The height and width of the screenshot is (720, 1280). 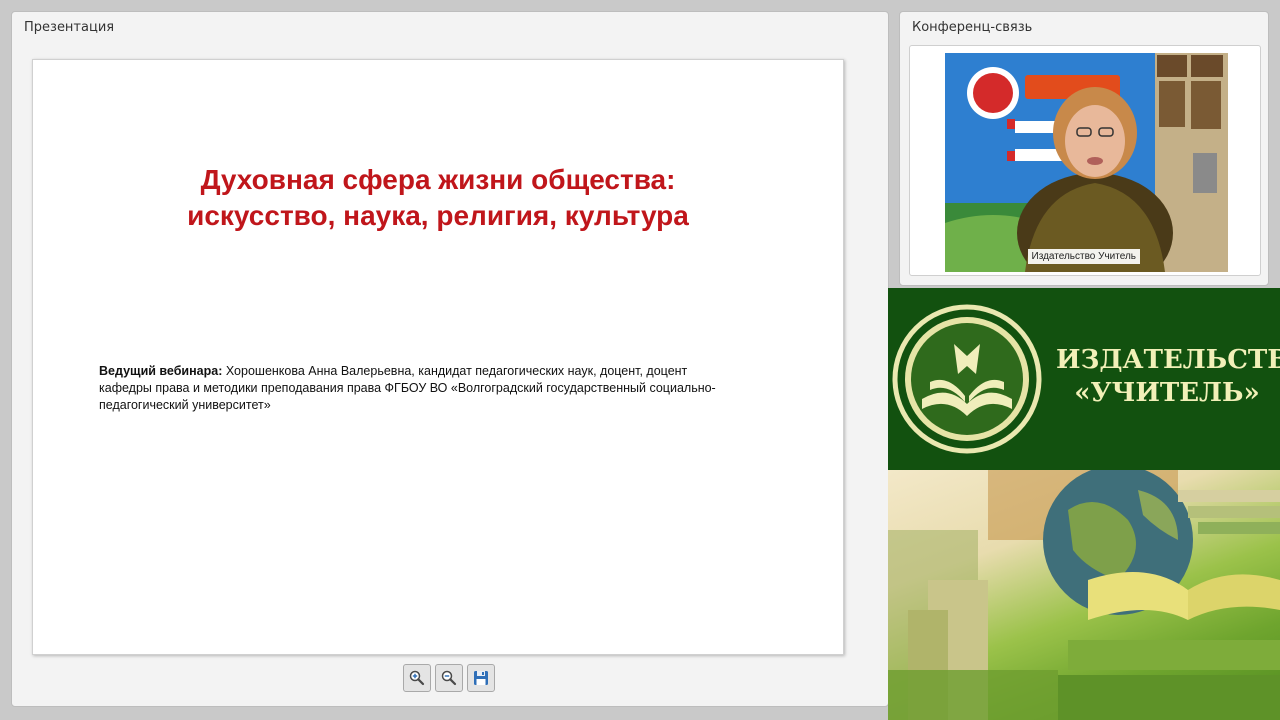 What do you see at coordinates (438, 215) in the screenshot?
I see `slide-title-line-2: искусство, наука, религия, культура` at bounding box center [438, 215].